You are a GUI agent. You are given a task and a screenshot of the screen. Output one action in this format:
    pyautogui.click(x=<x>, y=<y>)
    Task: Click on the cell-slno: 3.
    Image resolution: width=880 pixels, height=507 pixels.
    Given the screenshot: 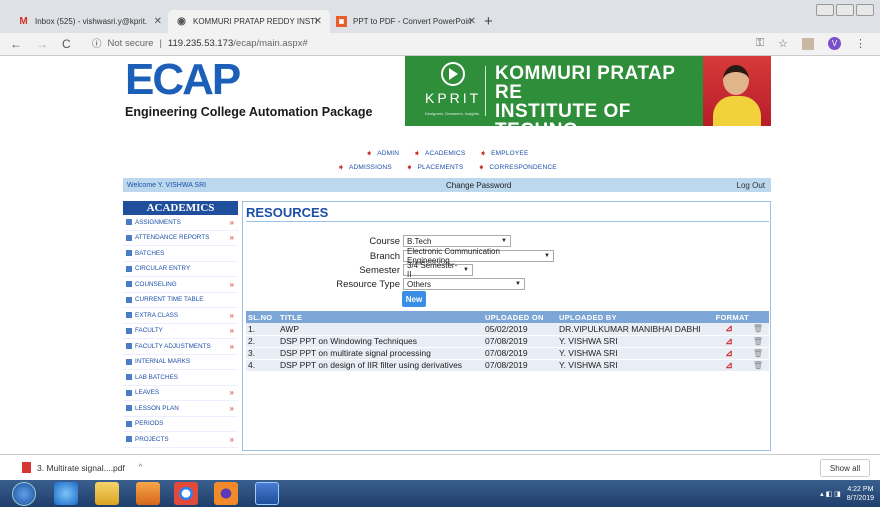 What is the action you would take?
    pyautogui.click(x=262, y=353)
    